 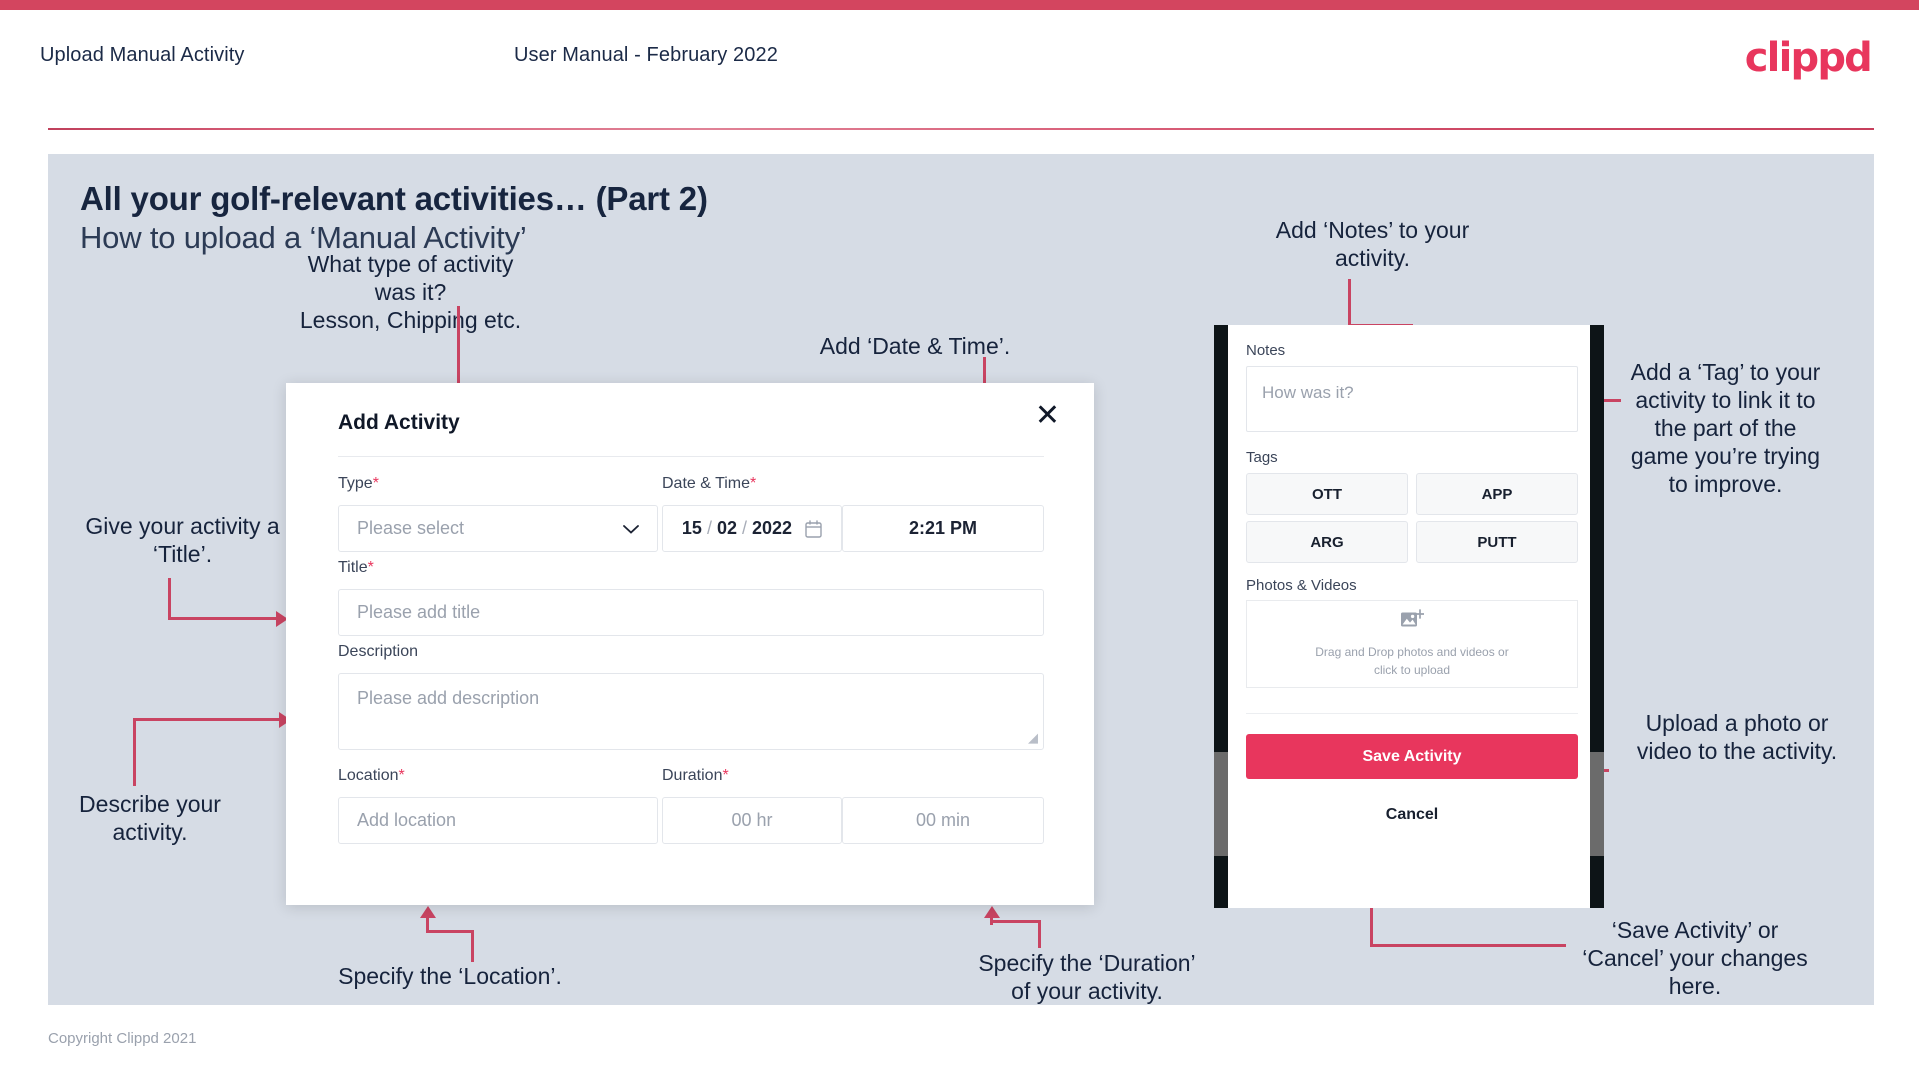 What do you see at coordinates (753, 483) in the screenshot?
I see `datetime-required-marker: *` at bounding box center [753, 483].